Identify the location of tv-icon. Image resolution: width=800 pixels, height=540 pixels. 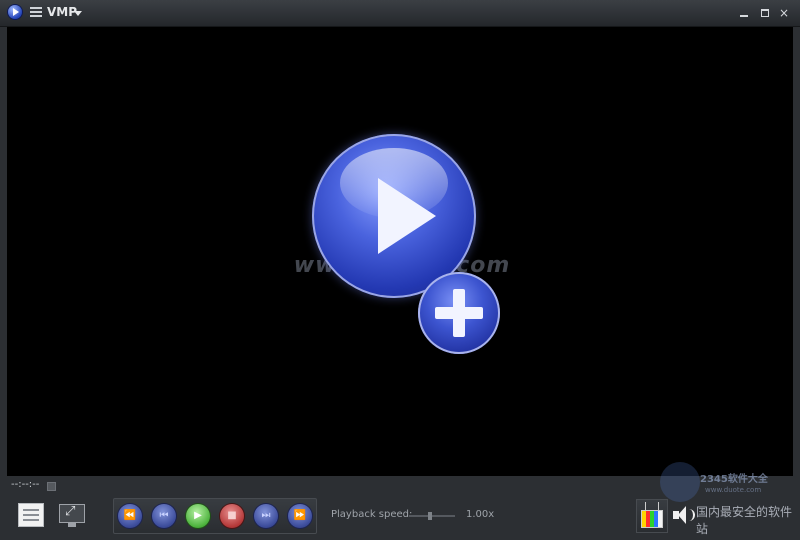
(652, 519).